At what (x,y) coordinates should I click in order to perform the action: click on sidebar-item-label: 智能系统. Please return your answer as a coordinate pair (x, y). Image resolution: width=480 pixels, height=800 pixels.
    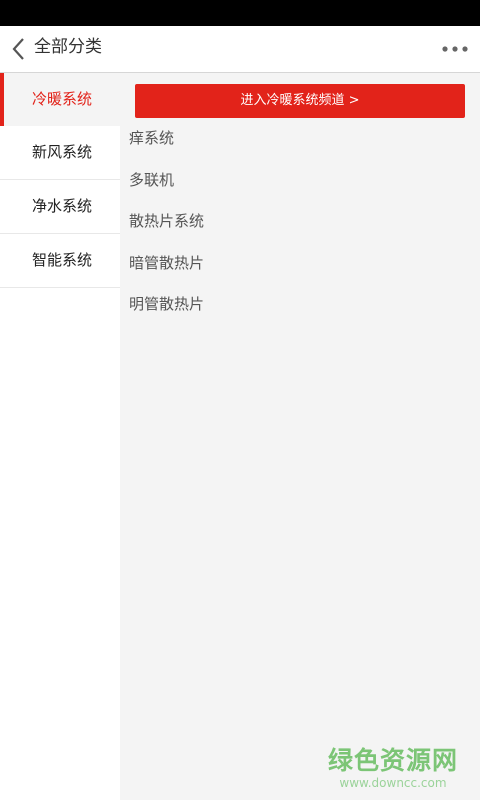
    Looking at the image, I should click on (62, 260).